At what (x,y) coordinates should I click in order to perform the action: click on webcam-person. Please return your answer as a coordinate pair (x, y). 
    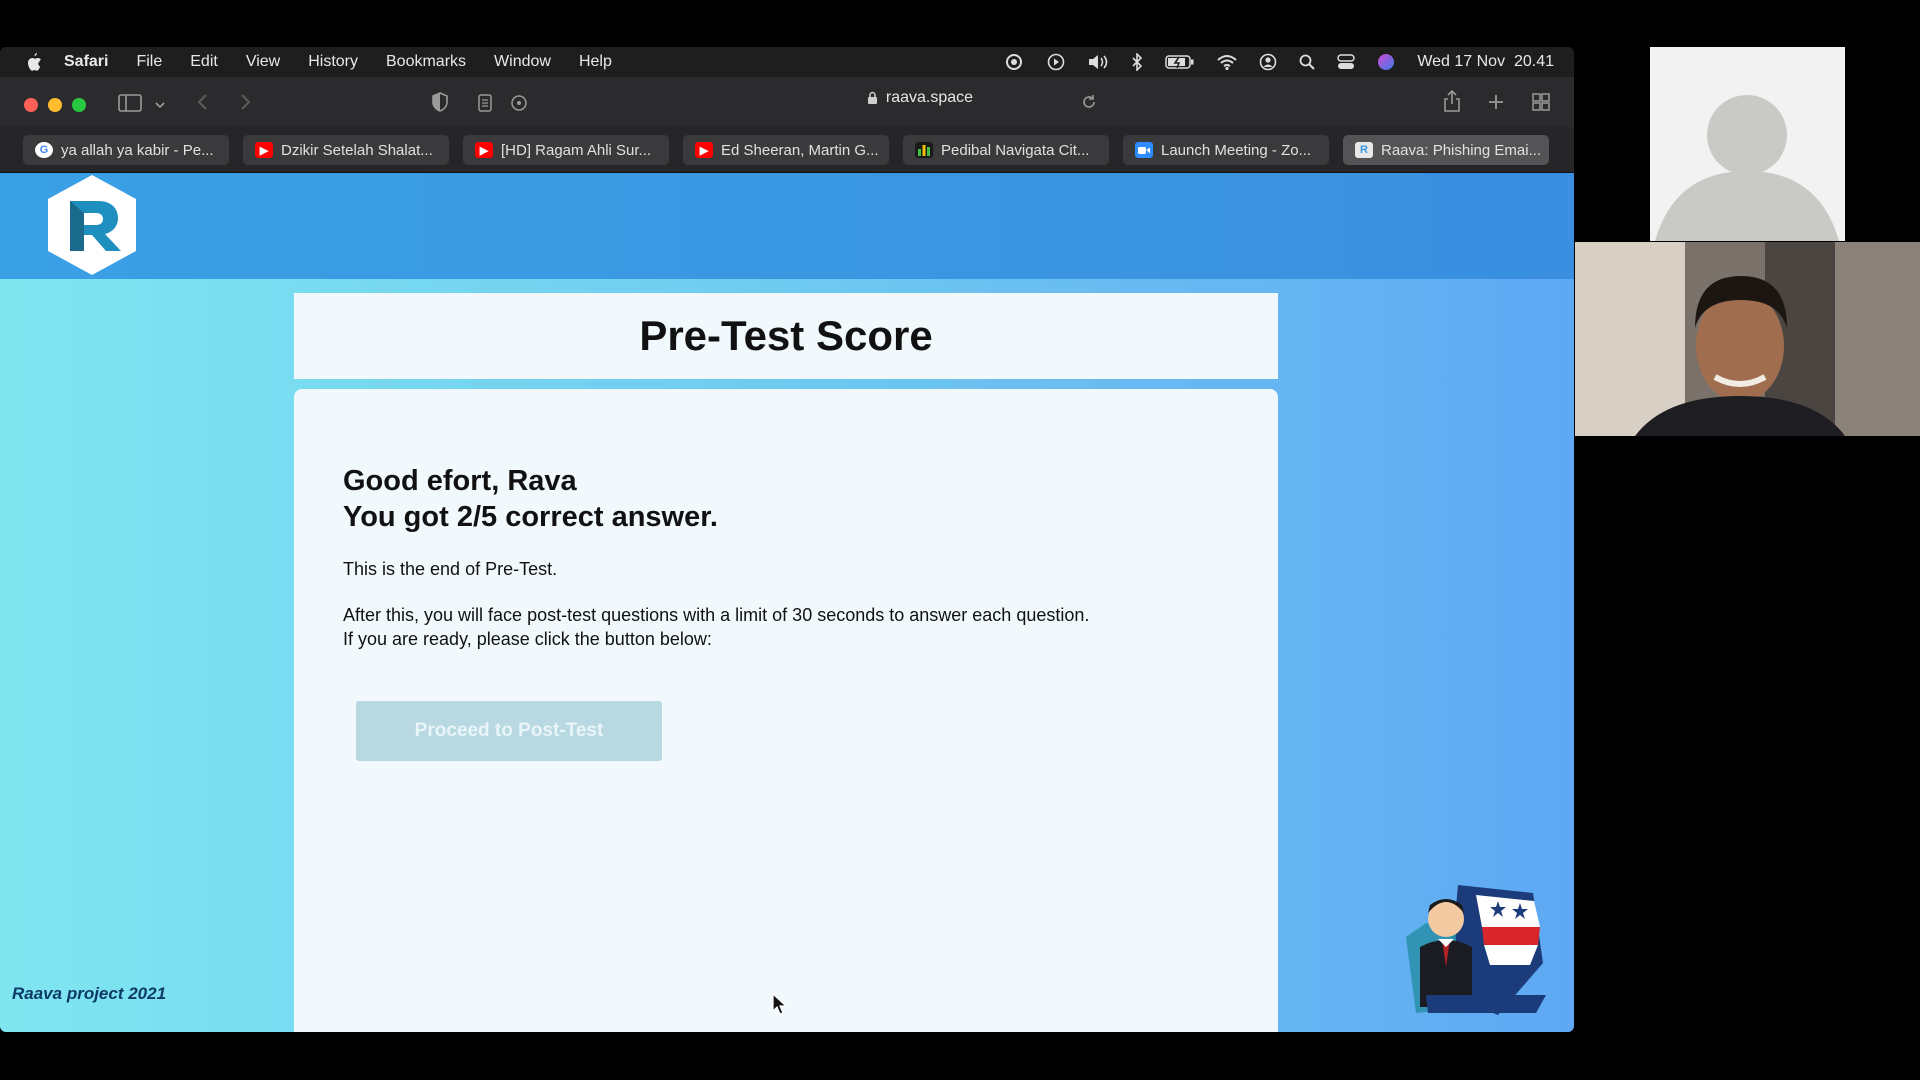
    Looking at the image, I should click on (1747, 339).